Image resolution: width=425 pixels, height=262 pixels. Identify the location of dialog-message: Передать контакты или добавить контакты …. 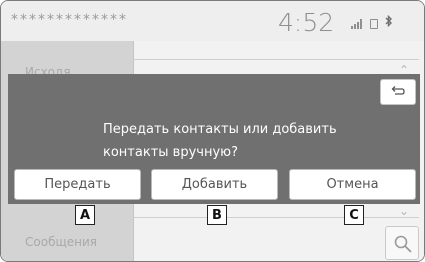
(233, 141).